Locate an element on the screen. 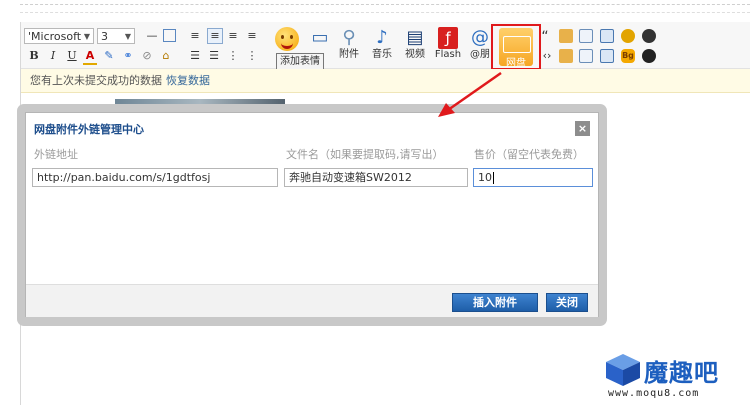  arrow-head is located at coordinates (446, 110).